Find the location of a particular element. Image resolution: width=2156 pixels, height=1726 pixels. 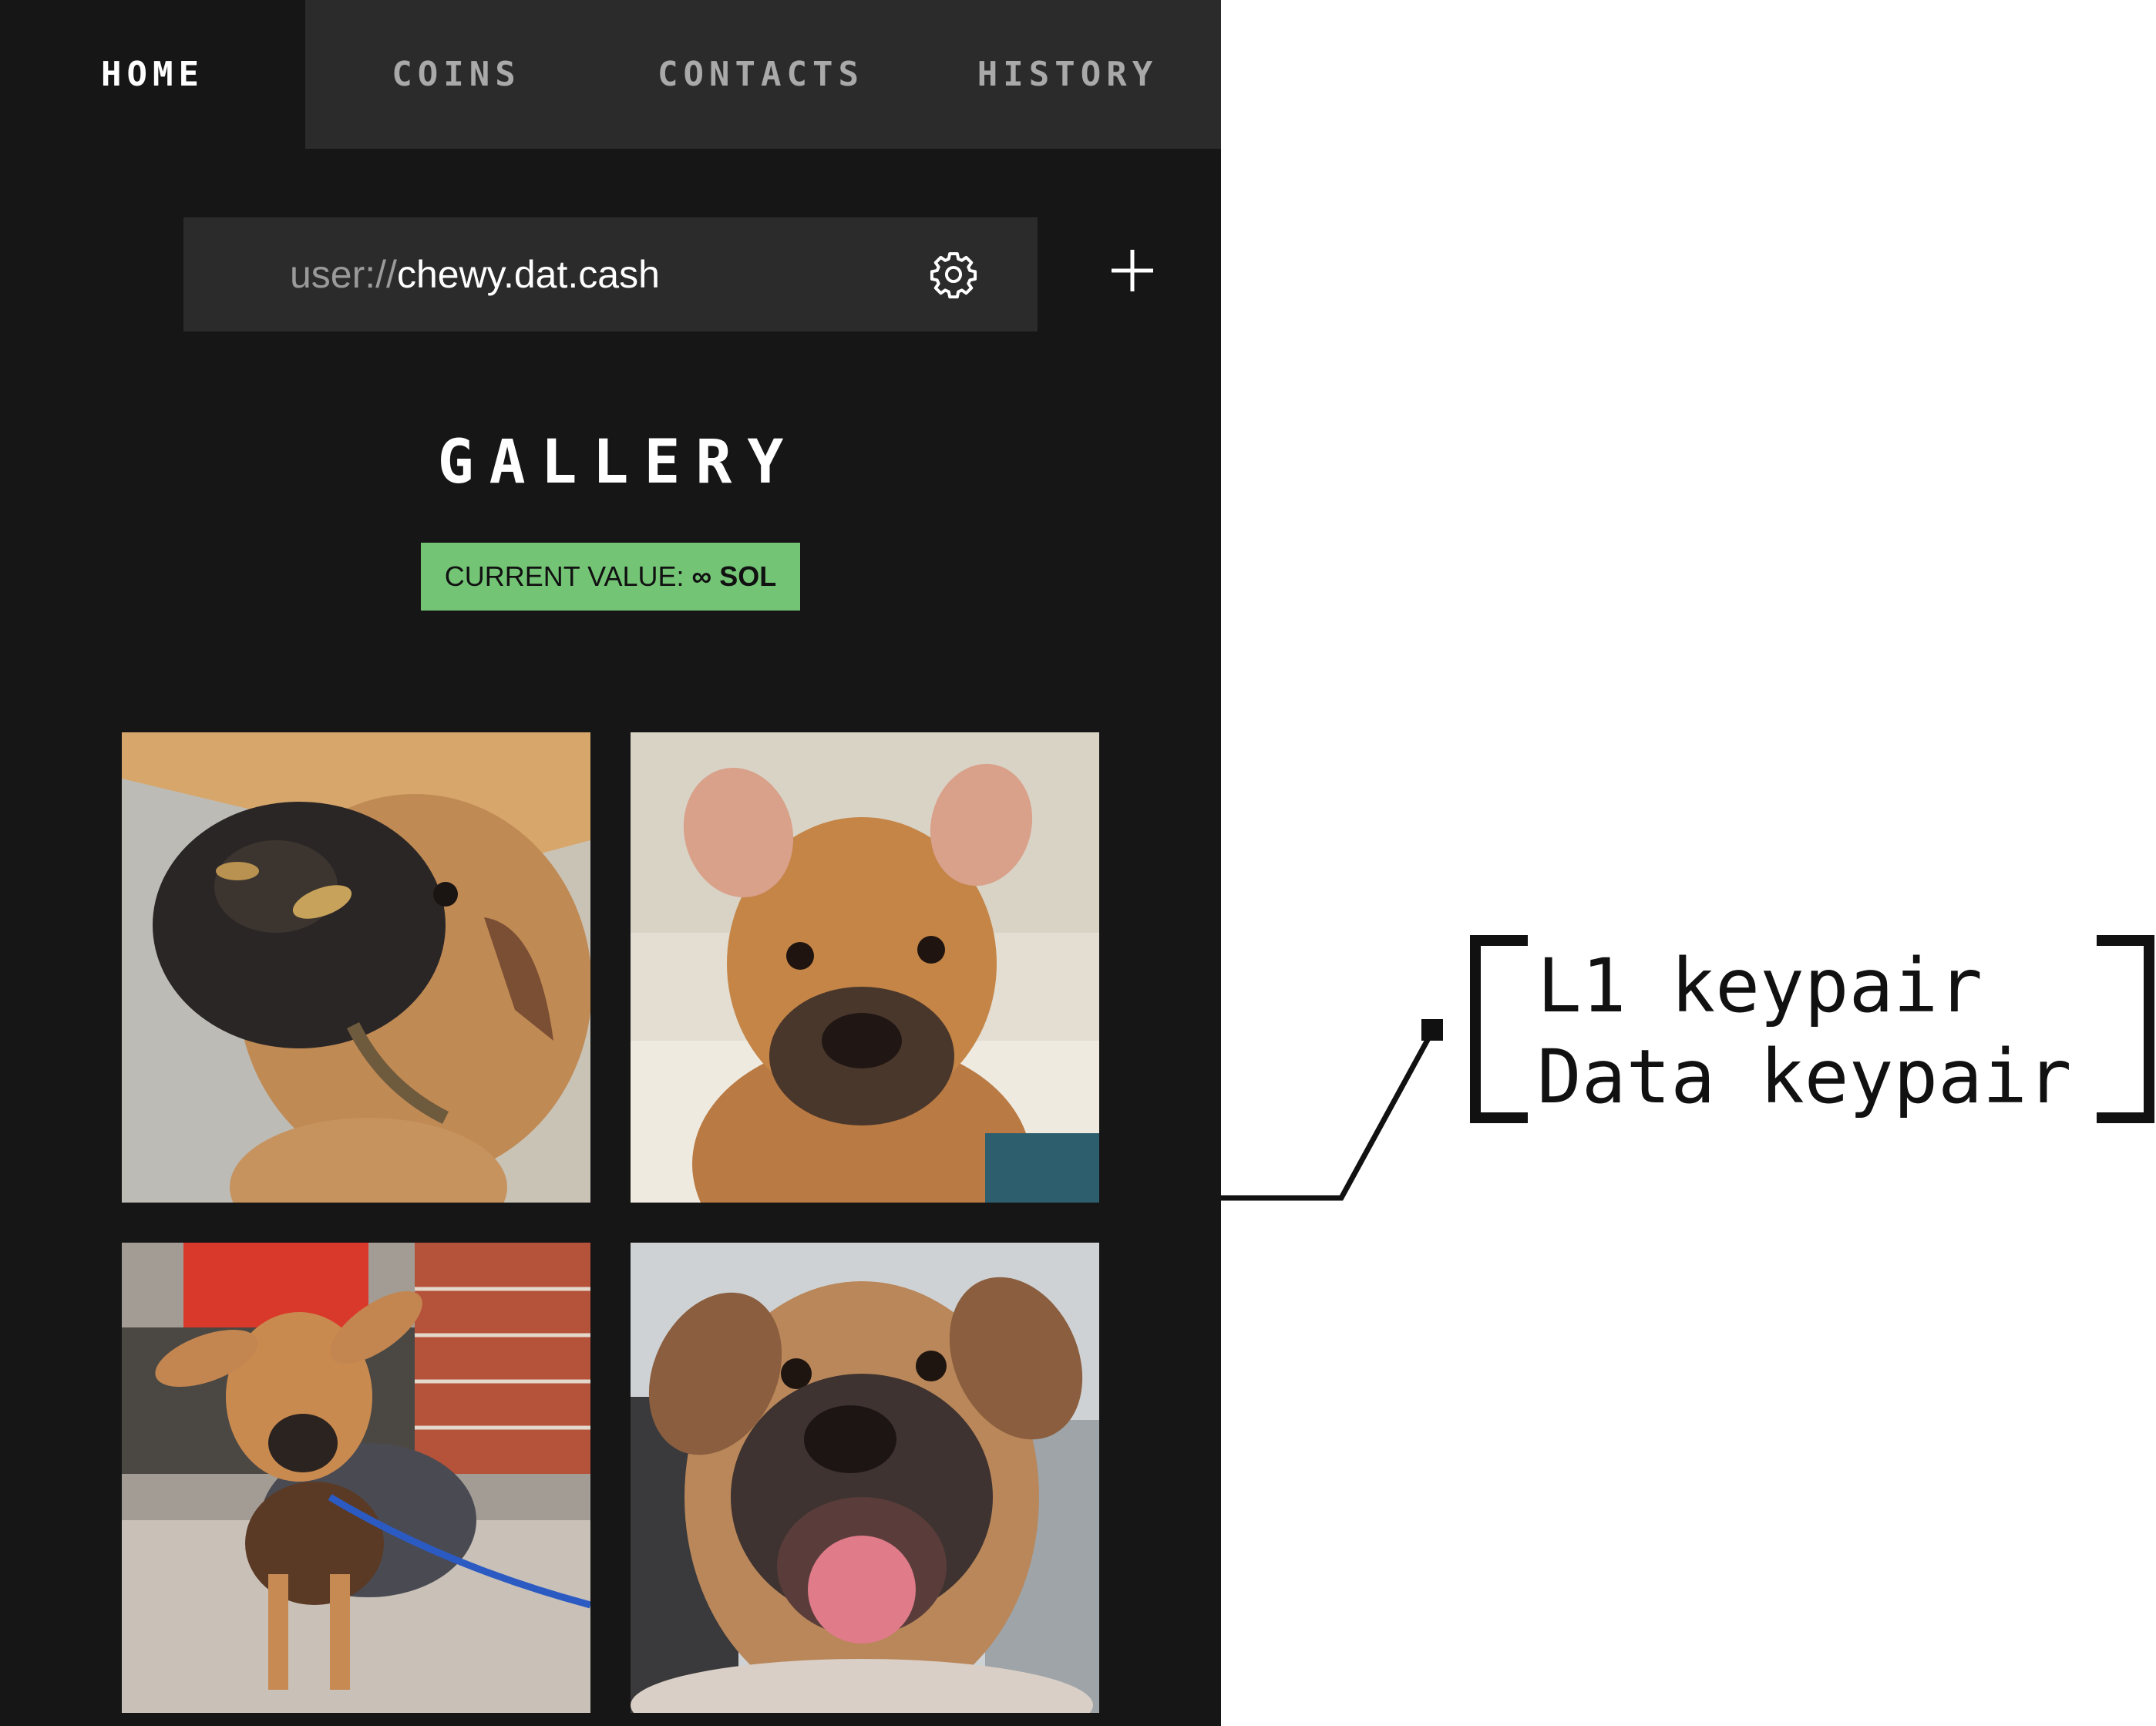

annotation-connector is located at coordinates (1688, 1068).